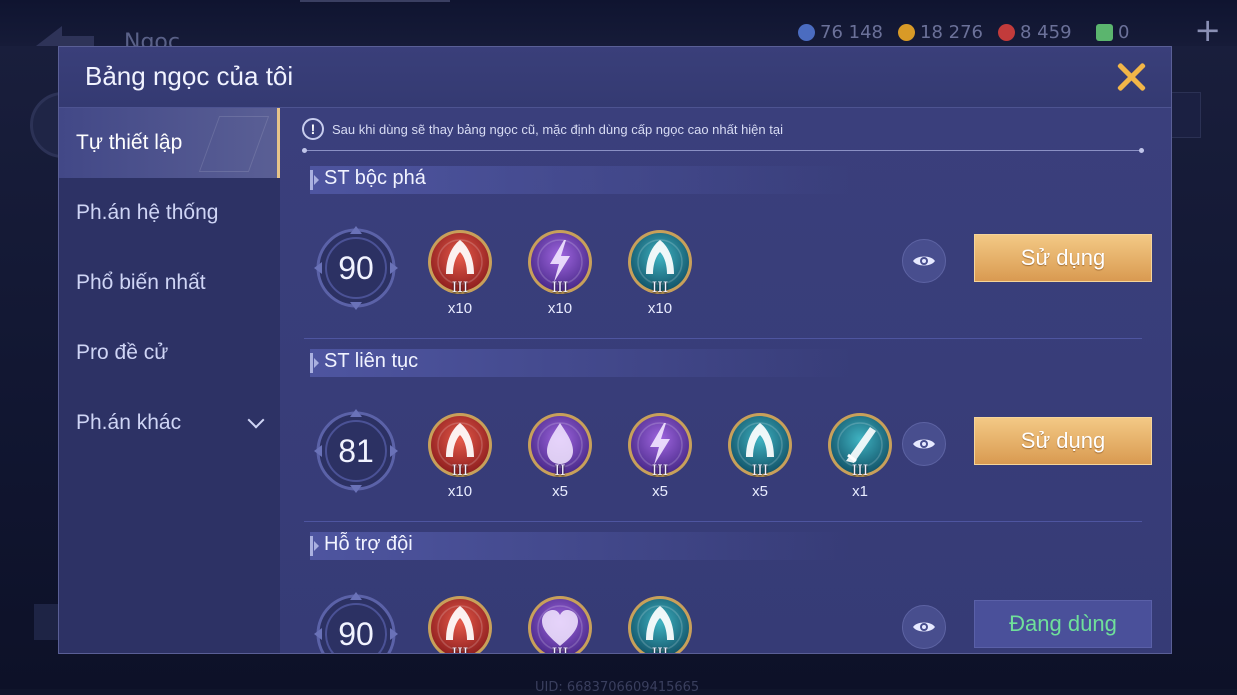 This screenshot has width=1237, height=695. Describe the element at coordinates (851, 32) in the screenshot. I see `currency-value: 76 148` at that location.